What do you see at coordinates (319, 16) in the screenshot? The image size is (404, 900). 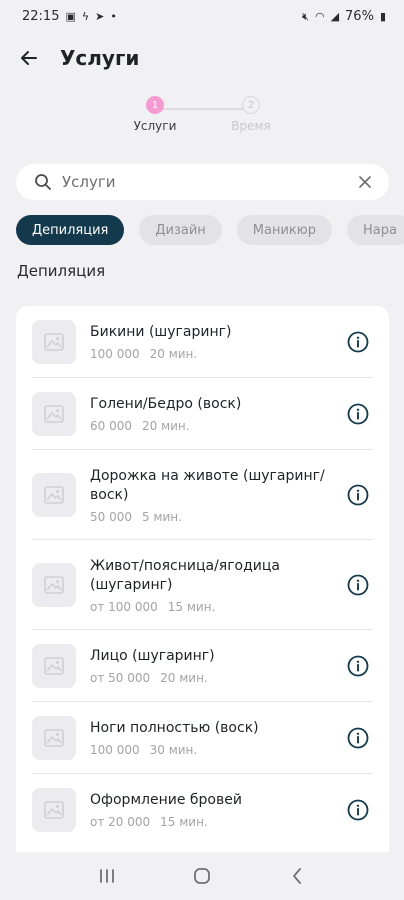 I see `wifi-icon: ◠` at bounding box center [319, 16].